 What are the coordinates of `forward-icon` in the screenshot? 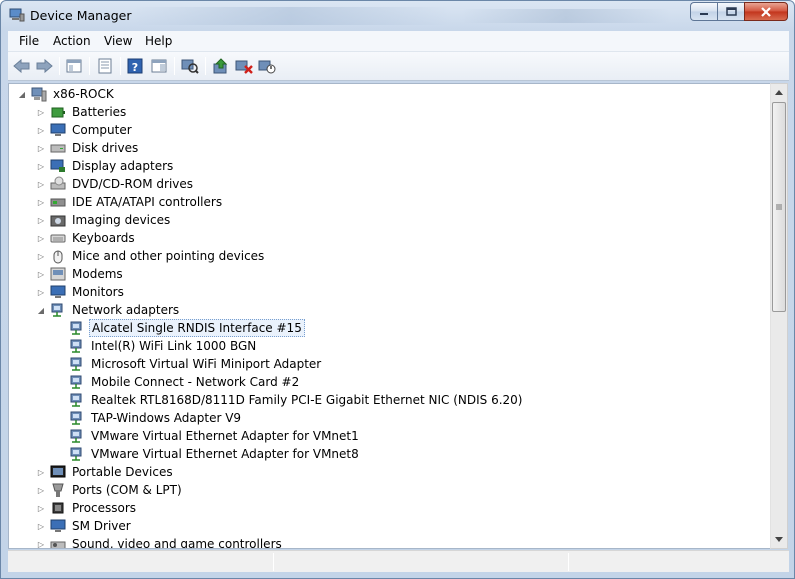 It's located at (44, 66).